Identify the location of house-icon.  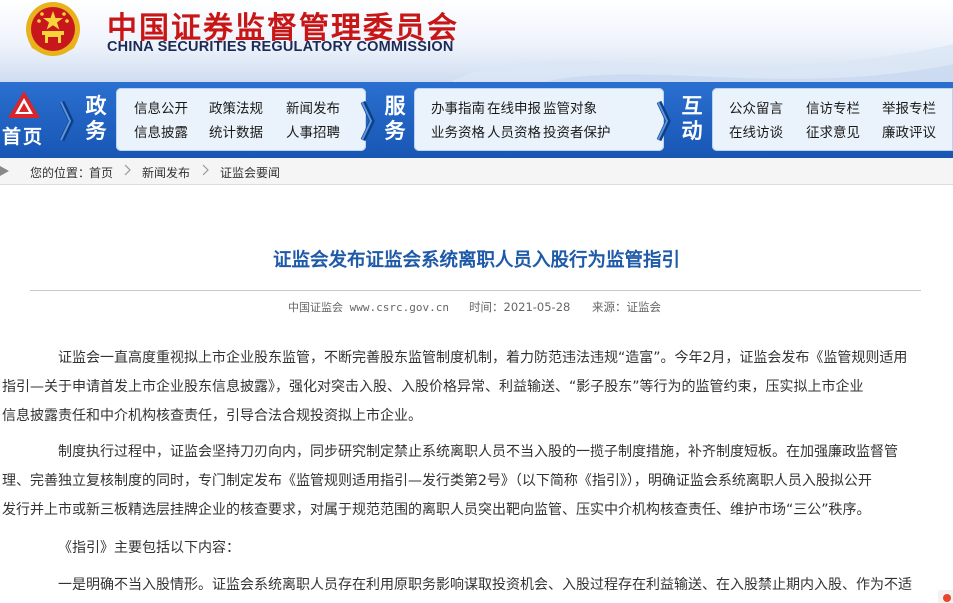
(4, 171).